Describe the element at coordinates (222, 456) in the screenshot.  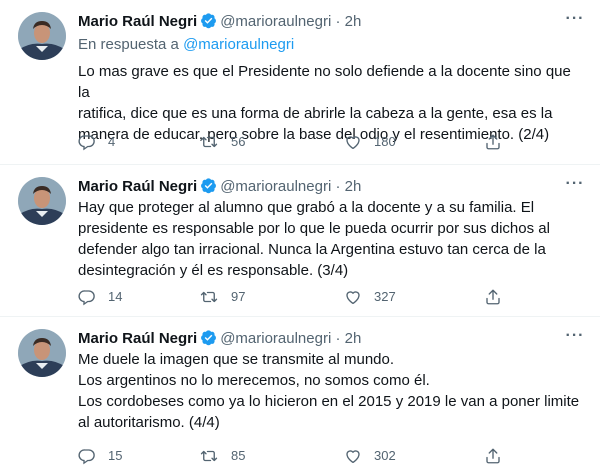
I see `retweet-button: 85` at that location.